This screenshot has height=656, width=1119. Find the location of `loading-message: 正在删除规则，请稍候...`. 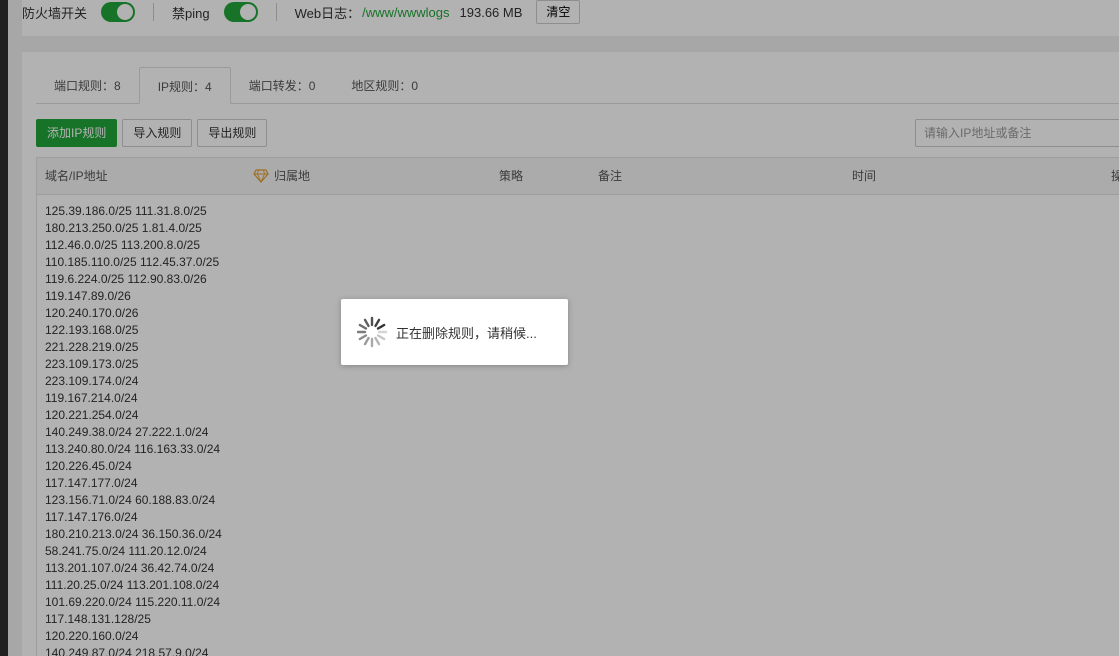

loading-message: 正在删除规则，请稍候... is located at coordinates (466, 333).